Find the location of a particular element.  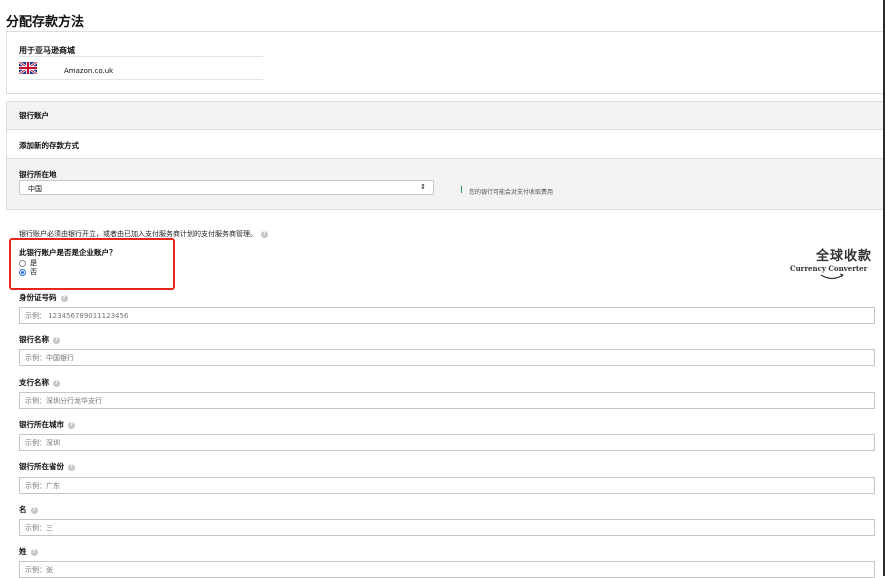

bank-province-label: 银行所在省份? is located at coordinates (47, 466).